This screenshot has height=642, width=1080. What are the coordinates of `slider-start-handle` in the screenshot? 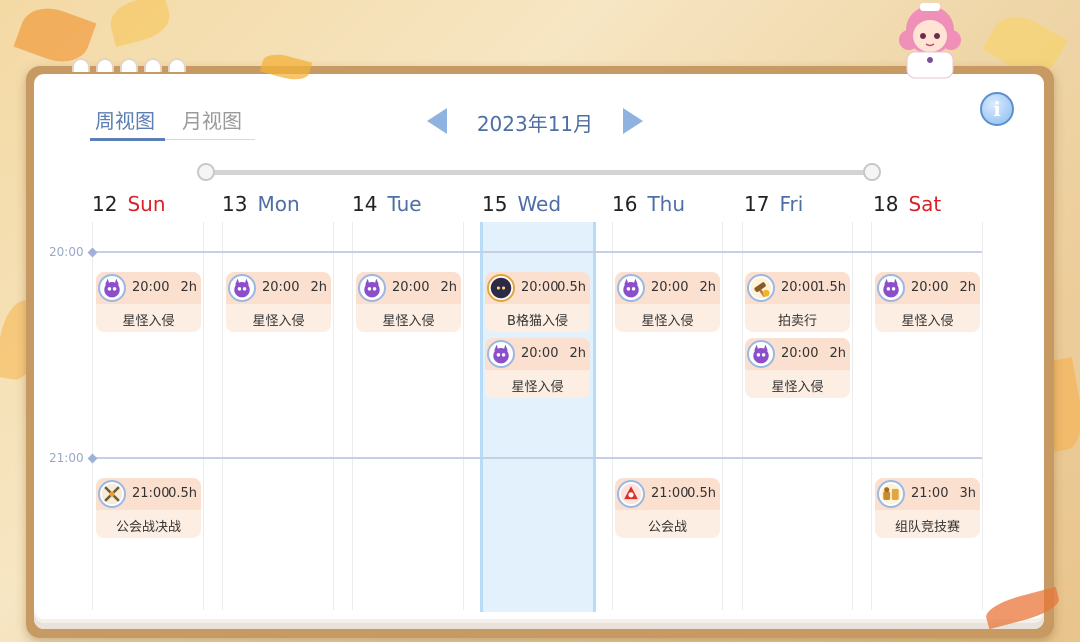 It's located at (206, 172).